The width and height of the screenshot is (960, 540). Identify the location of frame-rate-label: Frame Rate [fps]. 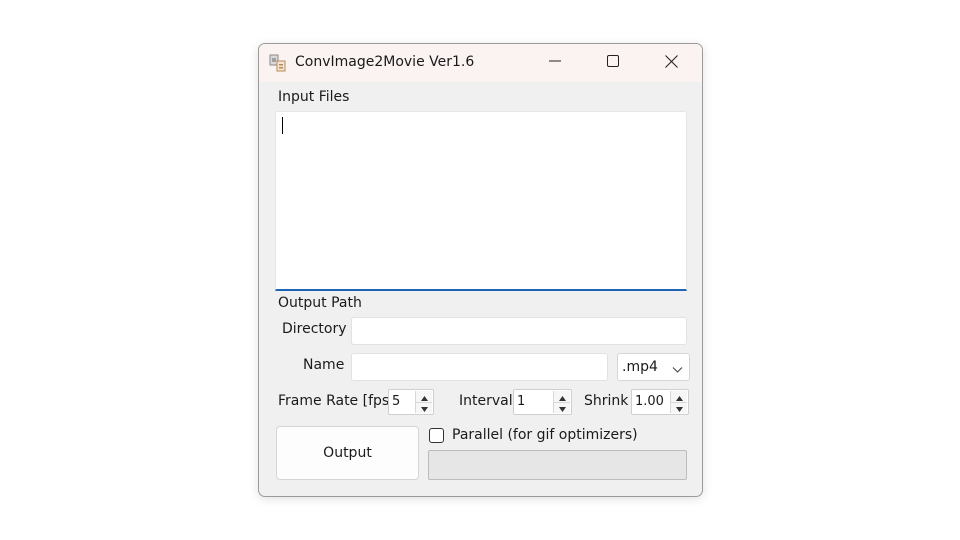
(336, 401).